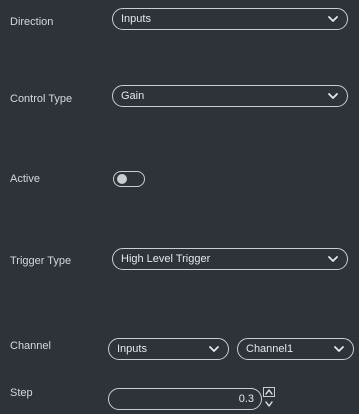 This screenshot has width=359, height=414. Describe the element at coordinates (166, 259) in the screenshot. I see `trigger-type-value: High Level Trigger` at that location.